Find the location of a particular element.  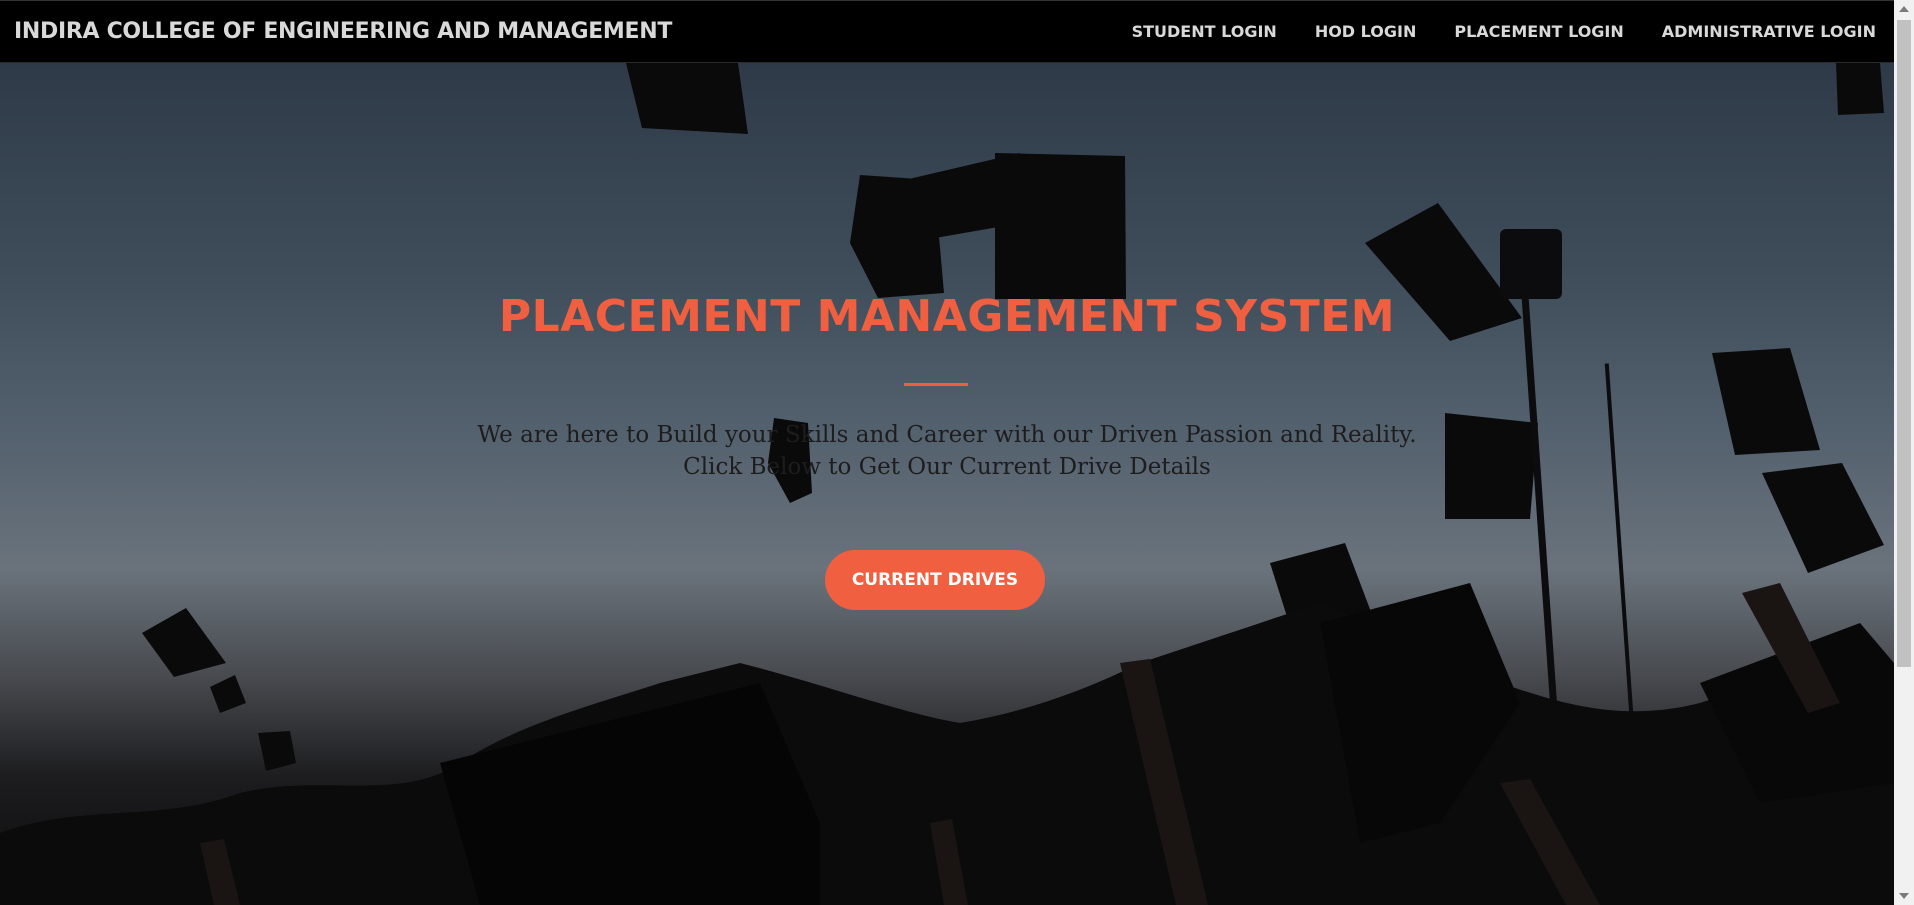

vertical-scrollbar is located at coordinates (1904, 452).